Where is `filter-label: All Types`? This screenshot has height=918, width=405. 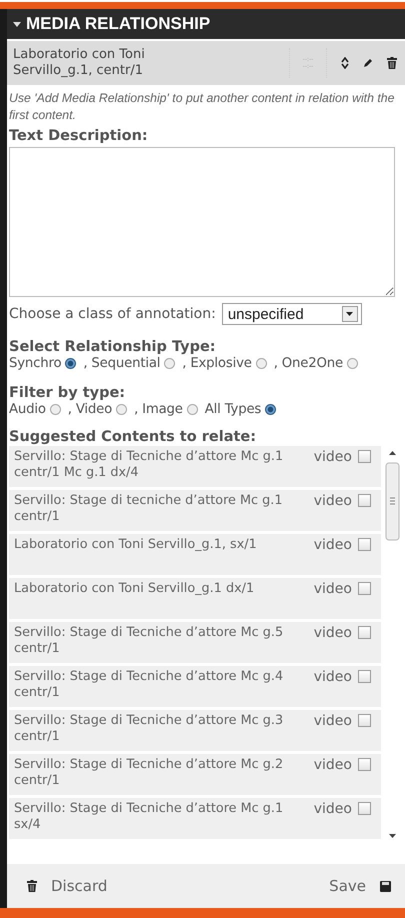 filter-label: All Types is located at coordinates (233, 409).